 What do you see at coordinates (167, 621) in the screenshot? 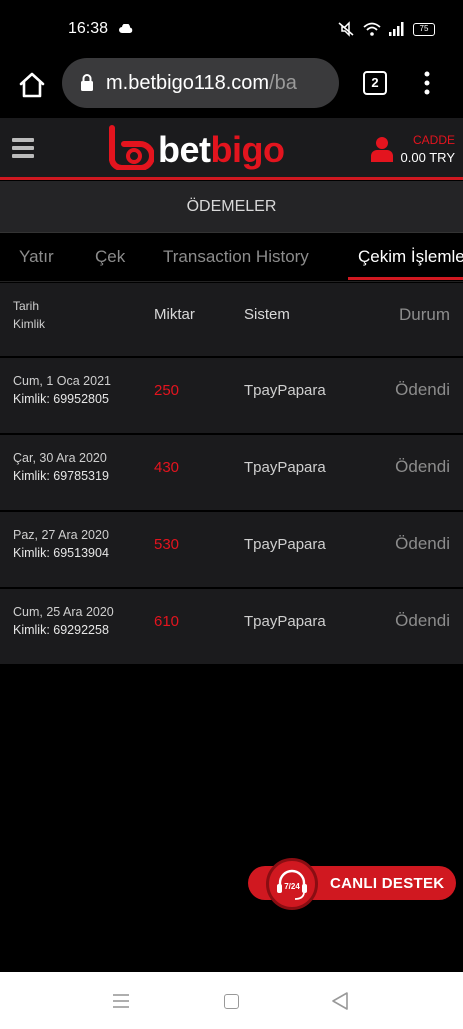
I see `row-amount: 610` at bounding box center [167, 621].